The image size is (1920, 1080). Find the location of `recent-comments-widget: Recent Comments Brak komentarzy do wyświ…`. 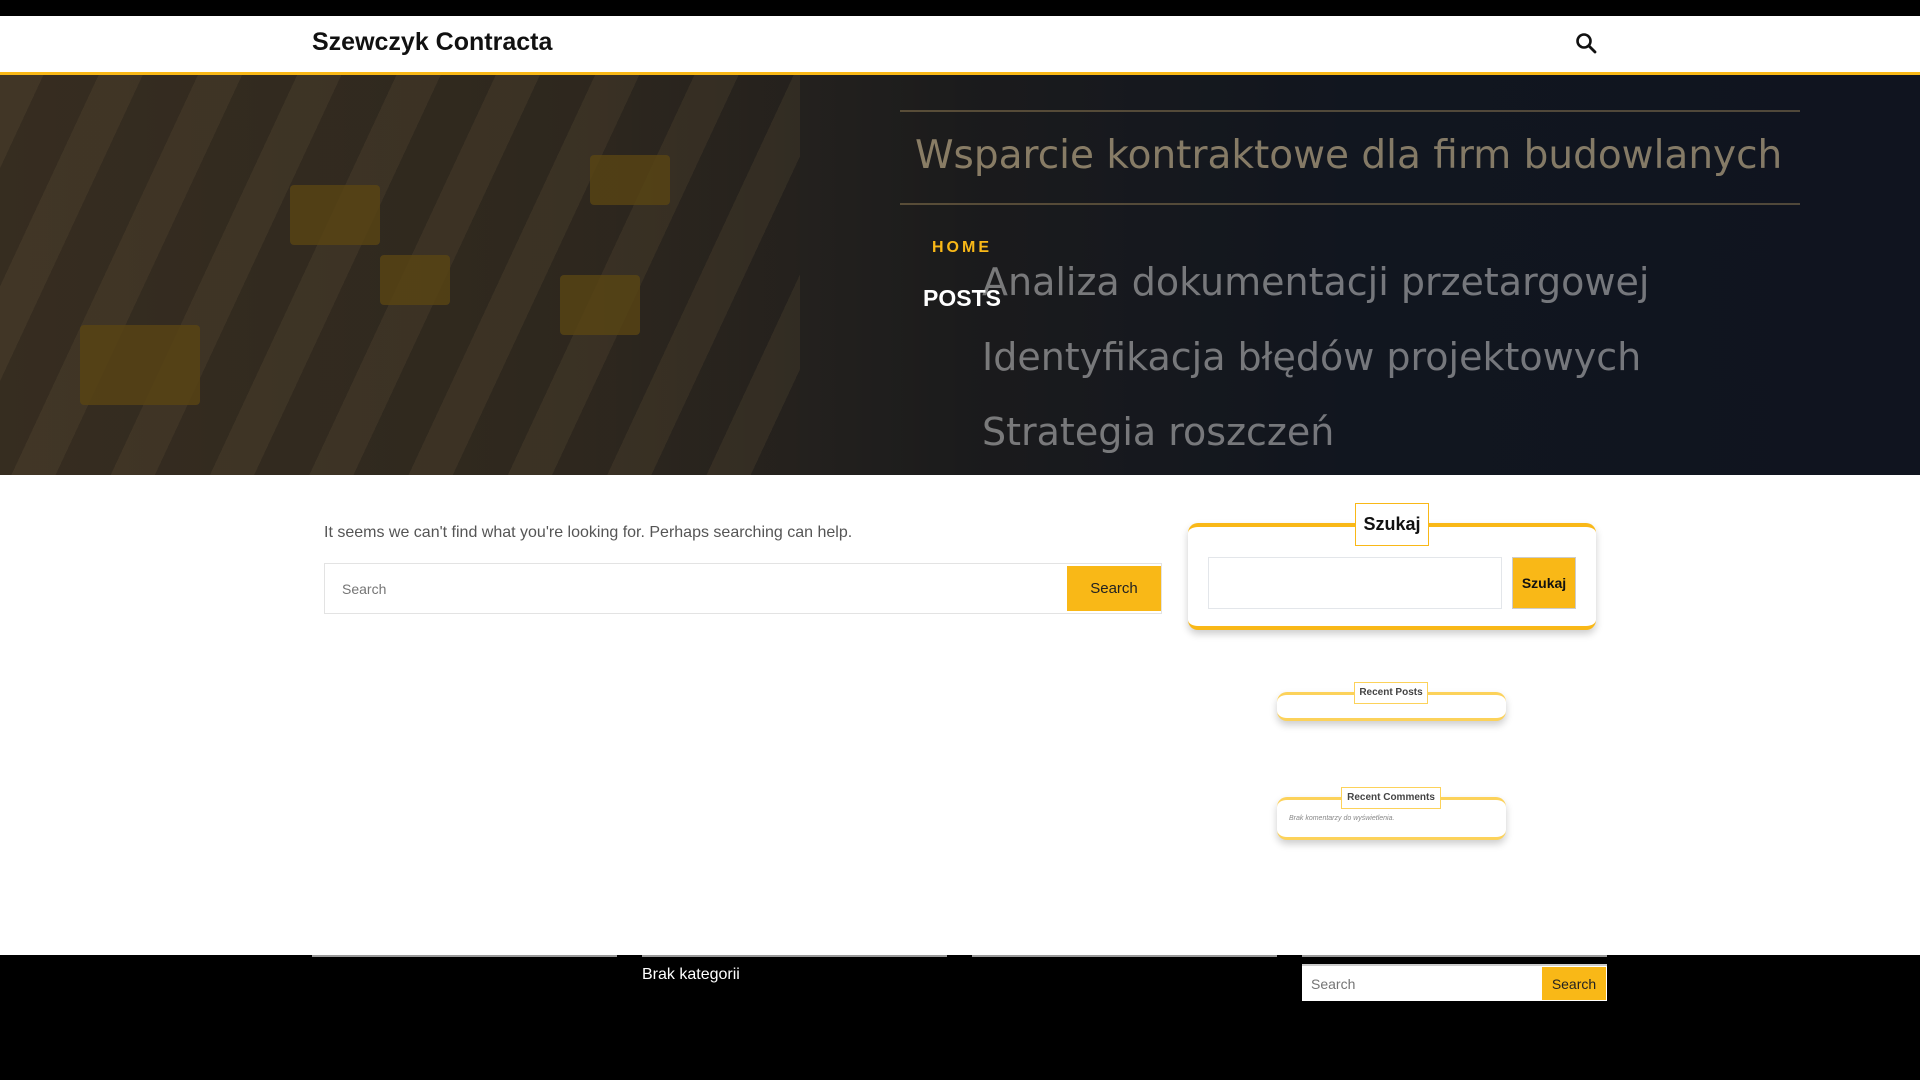

recent-comments-widget: Recent Comments Brak komentarzy do wyświ… is located at coordinates (1391, 813).